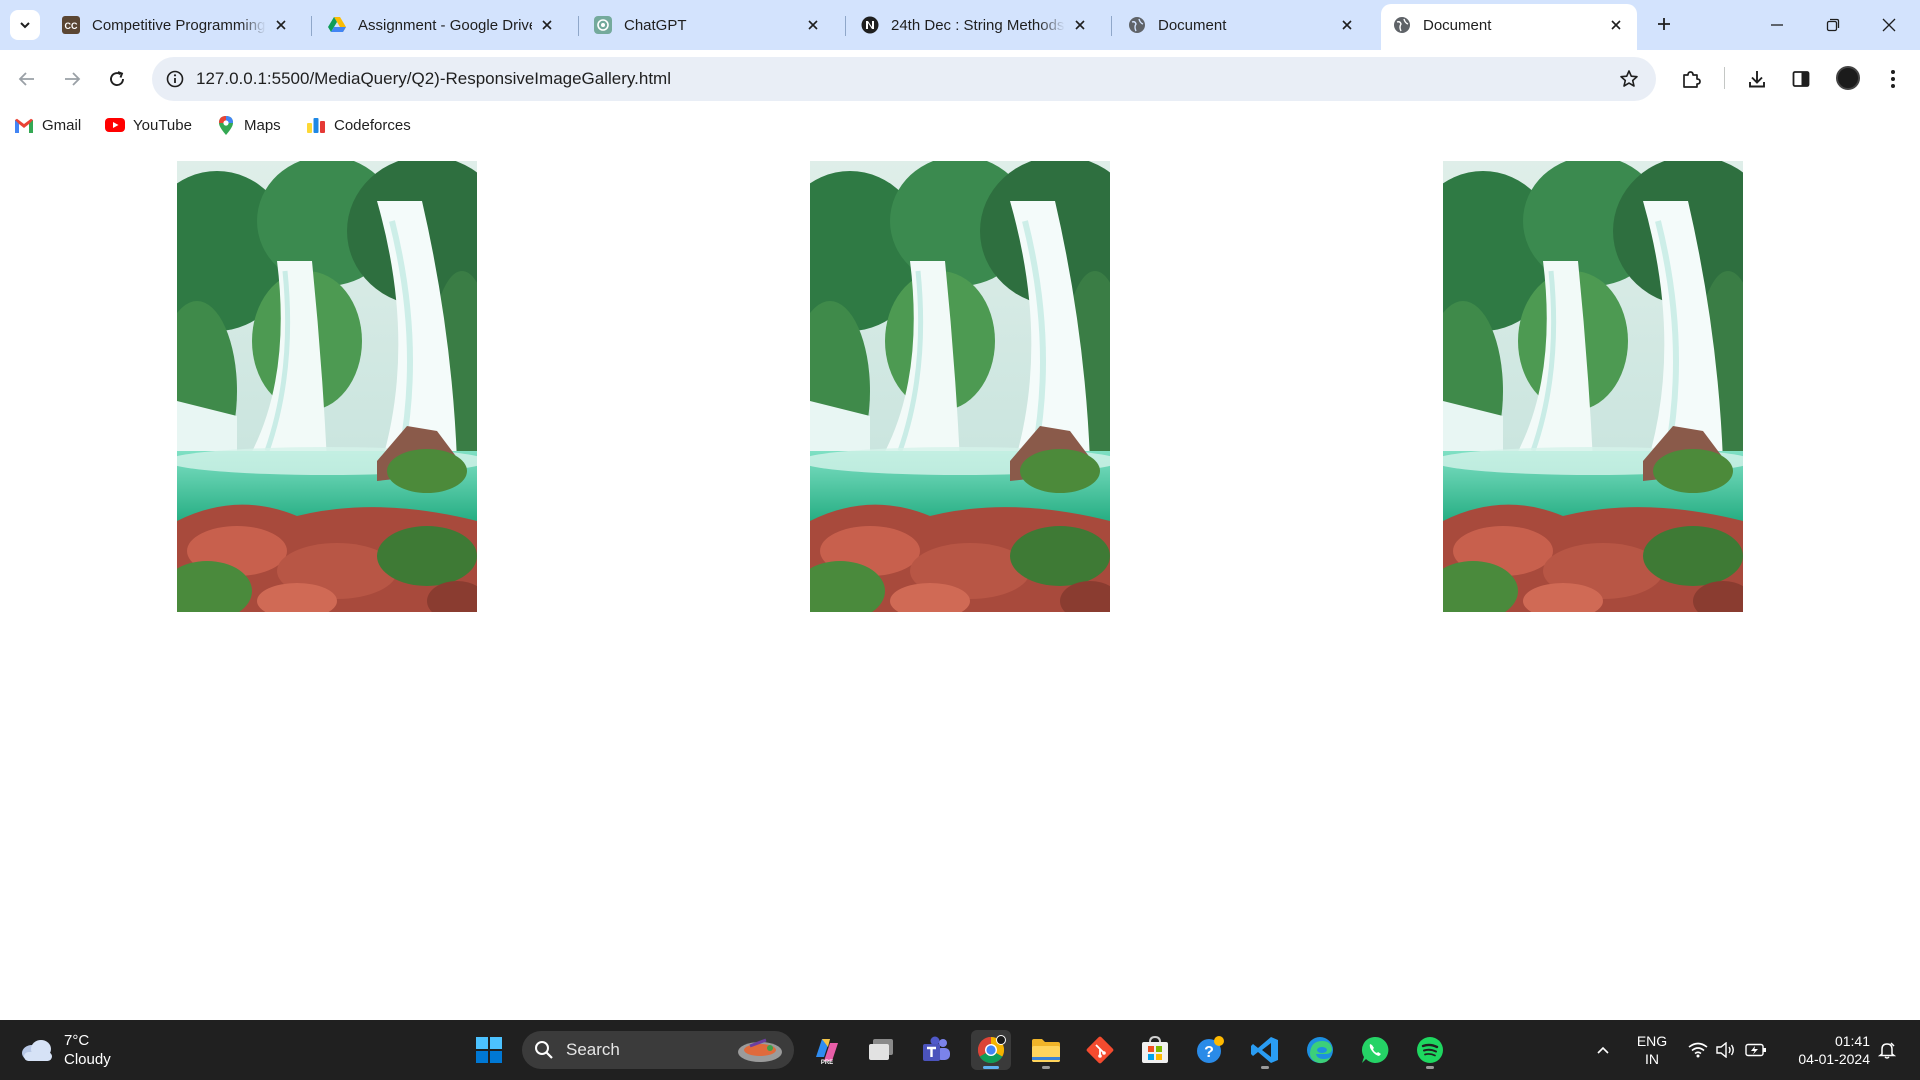 The width and height of the screenshot is (1920, 1080). Describe the element at coordinates (827, 1062) in the screenshot. I see `svg-text: PRE` at that location.